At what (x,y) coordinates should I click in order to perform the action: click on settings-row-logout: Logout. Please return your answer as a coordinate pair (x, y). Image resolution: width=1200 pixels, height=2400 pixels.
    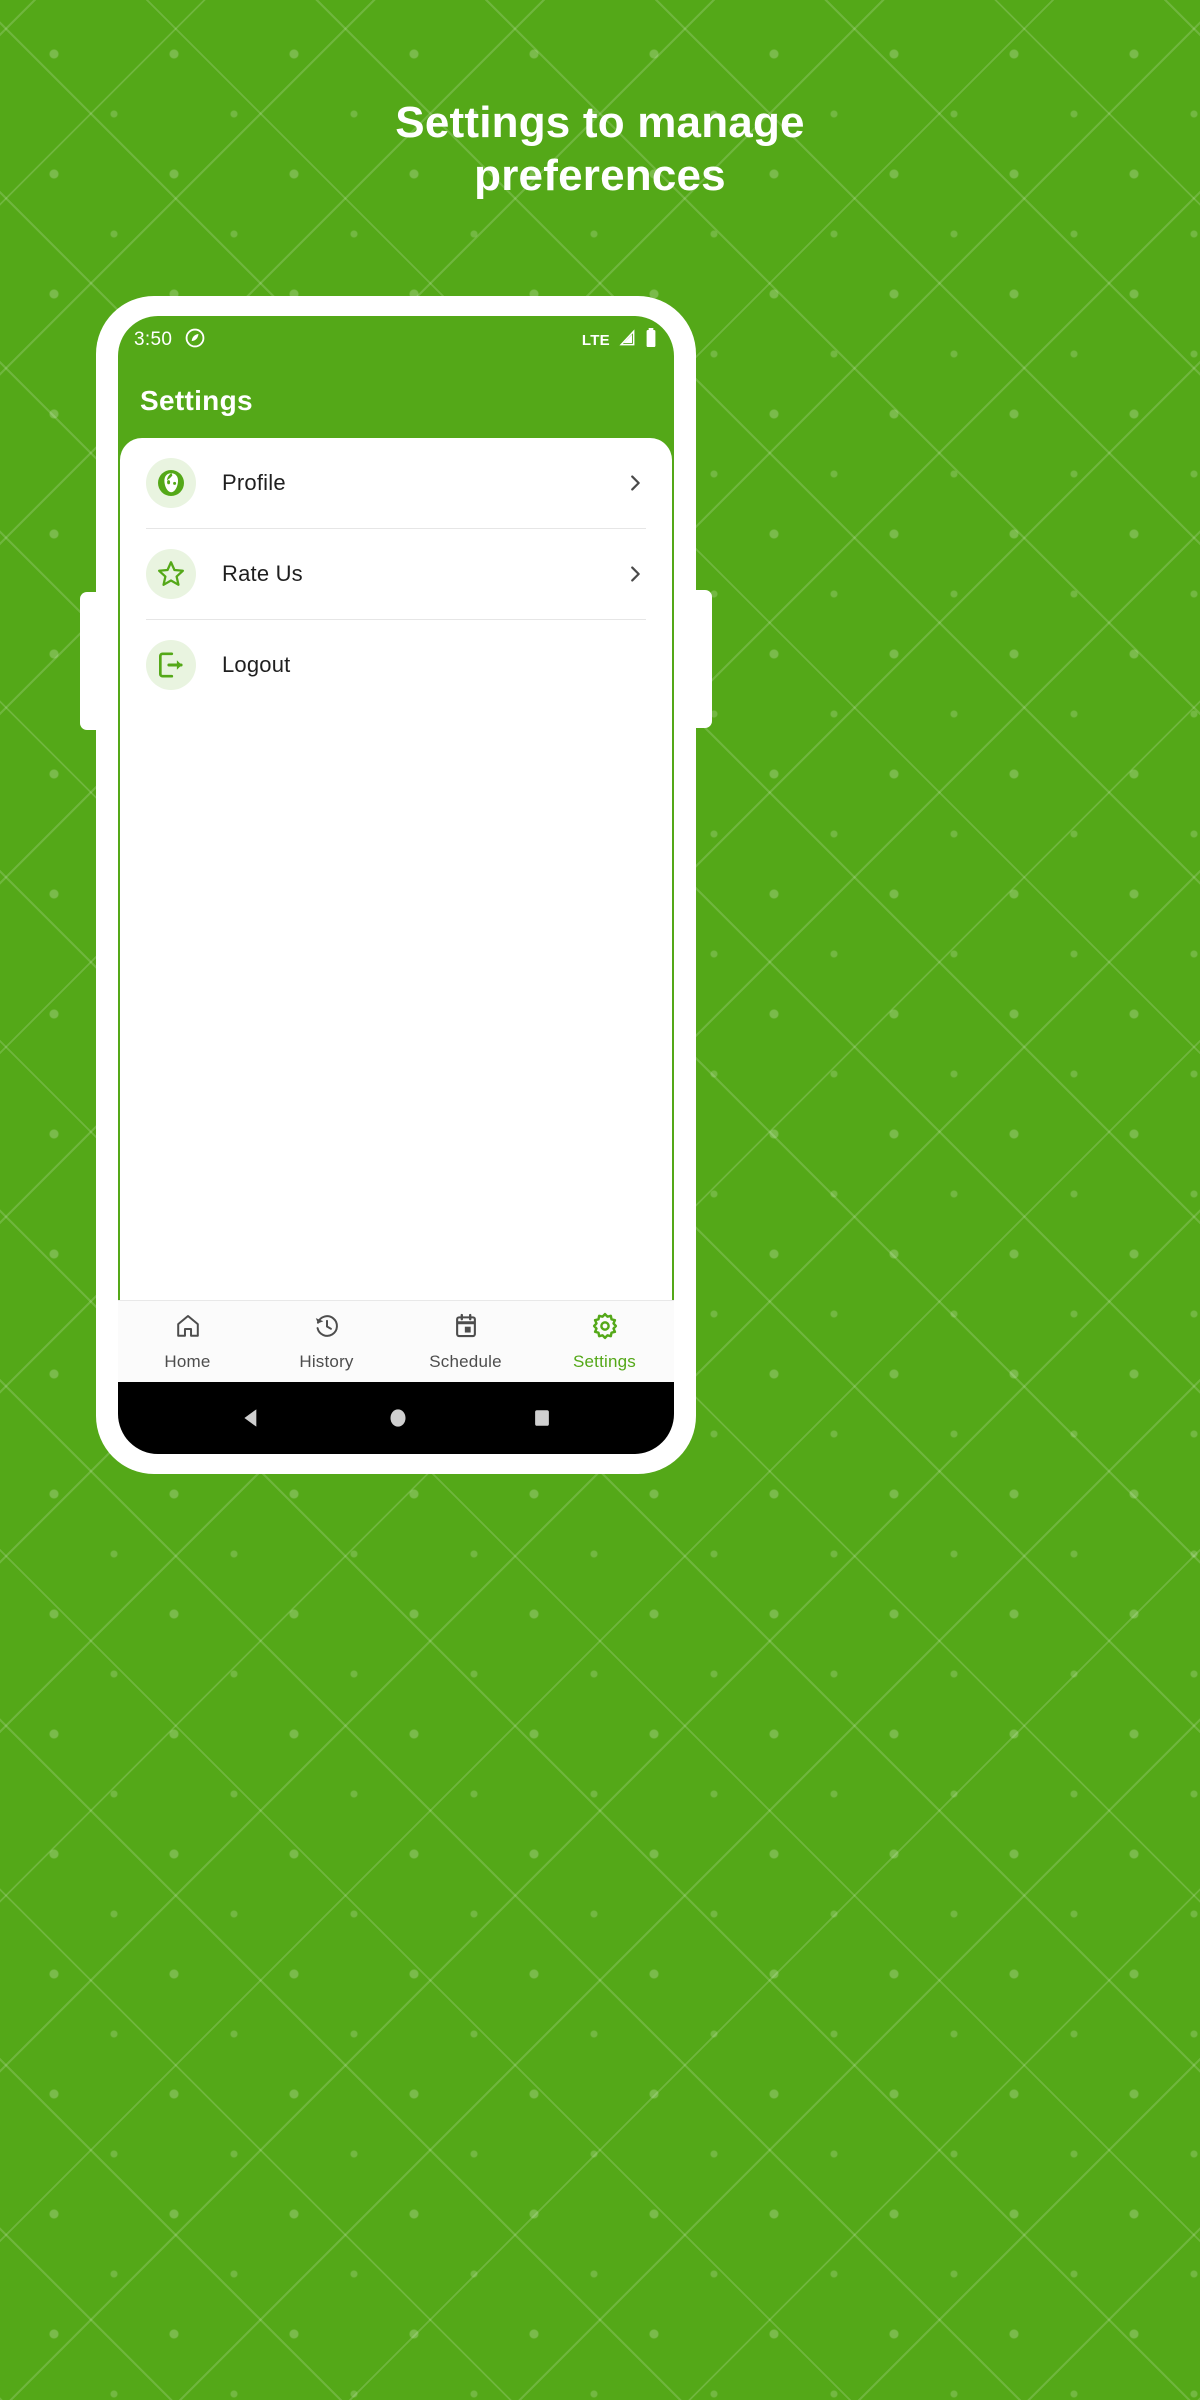
    Looking at the image, I should click on (396, 665).